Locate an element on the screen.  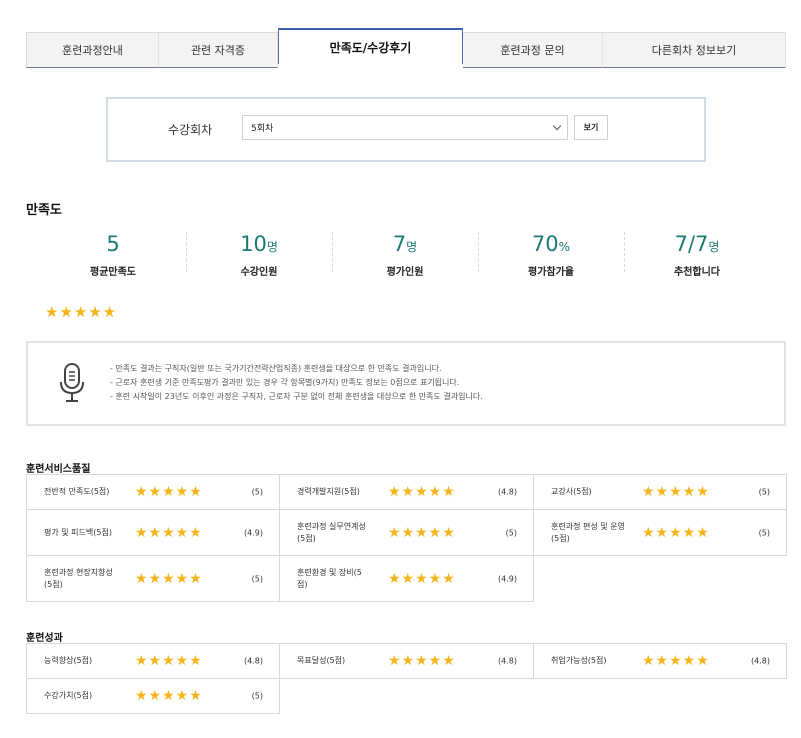
stat-participation: 70% 평가참가율 is located at coordinates (551, 254).